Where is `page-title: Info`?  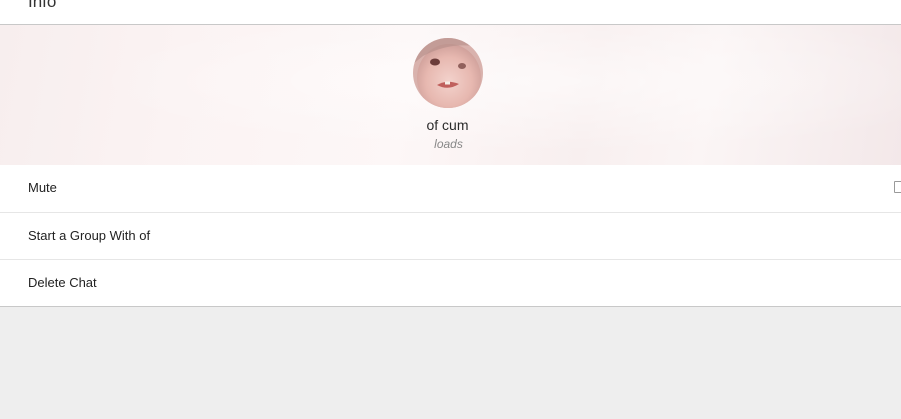
page-title: Info is located at coordinates (42, 5).